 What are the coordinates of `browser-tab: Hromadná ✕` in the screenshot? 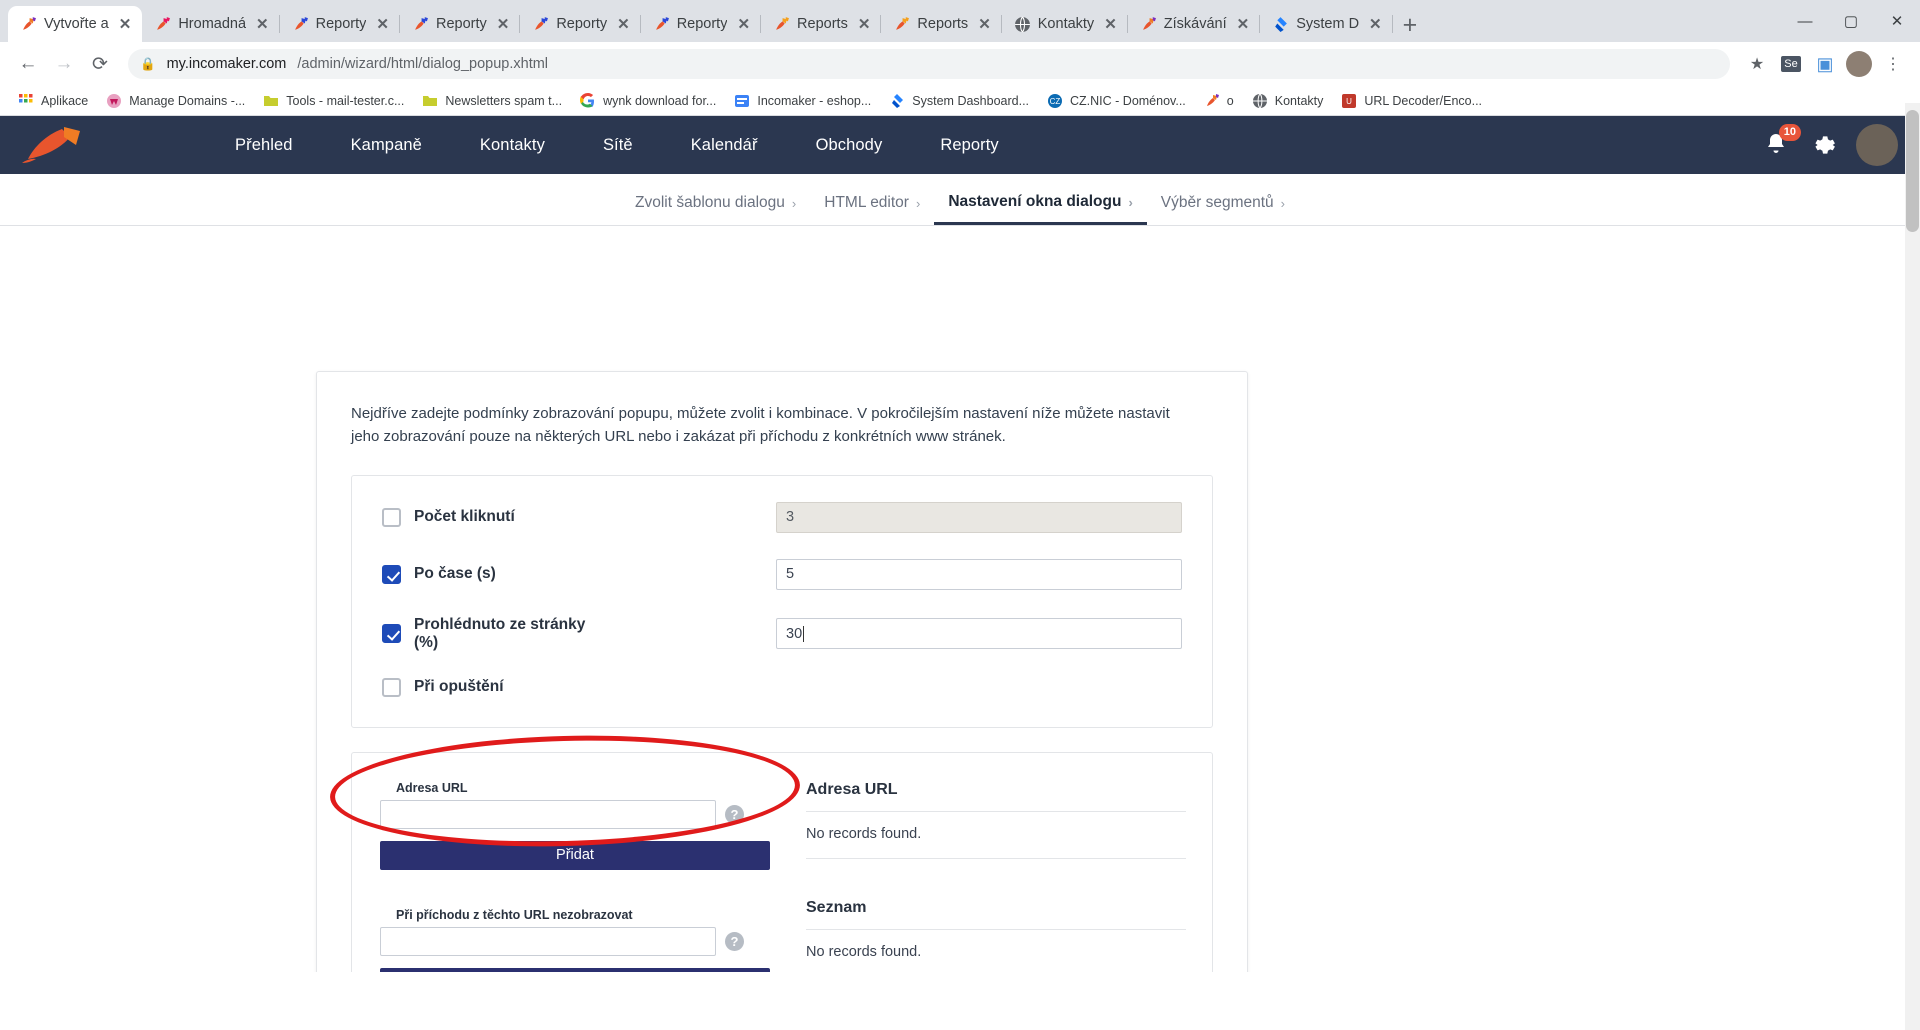 It's located at (211, 24).